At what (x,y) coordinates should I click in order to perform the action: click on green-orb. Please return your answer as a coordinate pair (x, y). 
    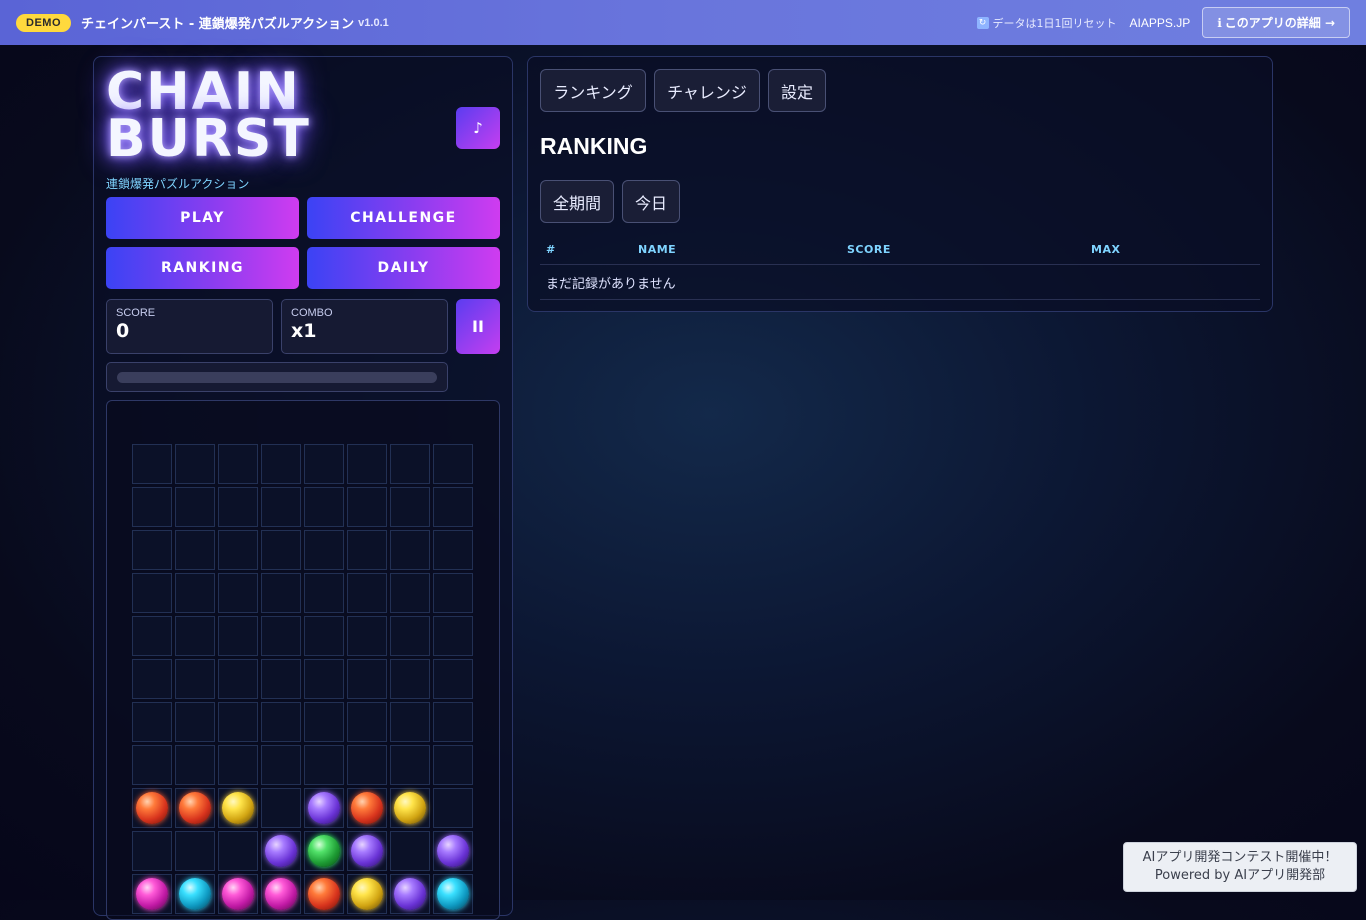
    Looking at the image, I should click on (324, 851).